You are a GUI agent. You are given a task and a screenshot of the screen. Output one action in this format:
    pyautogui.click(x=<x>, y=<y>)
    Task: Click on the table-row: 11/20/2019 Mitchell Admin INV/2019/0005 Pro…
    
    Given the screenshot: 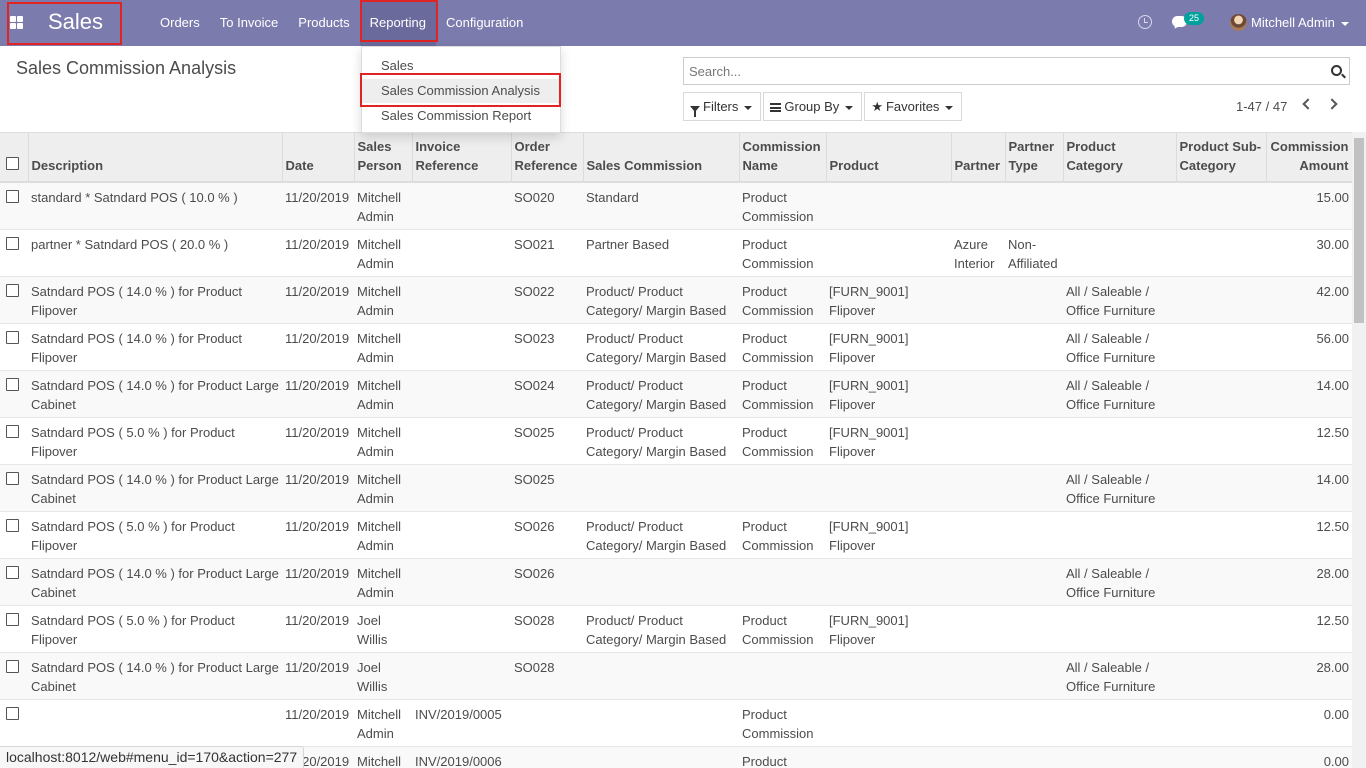 What is the action you would take?
    pyautogui.click(x=676, y=723)
    